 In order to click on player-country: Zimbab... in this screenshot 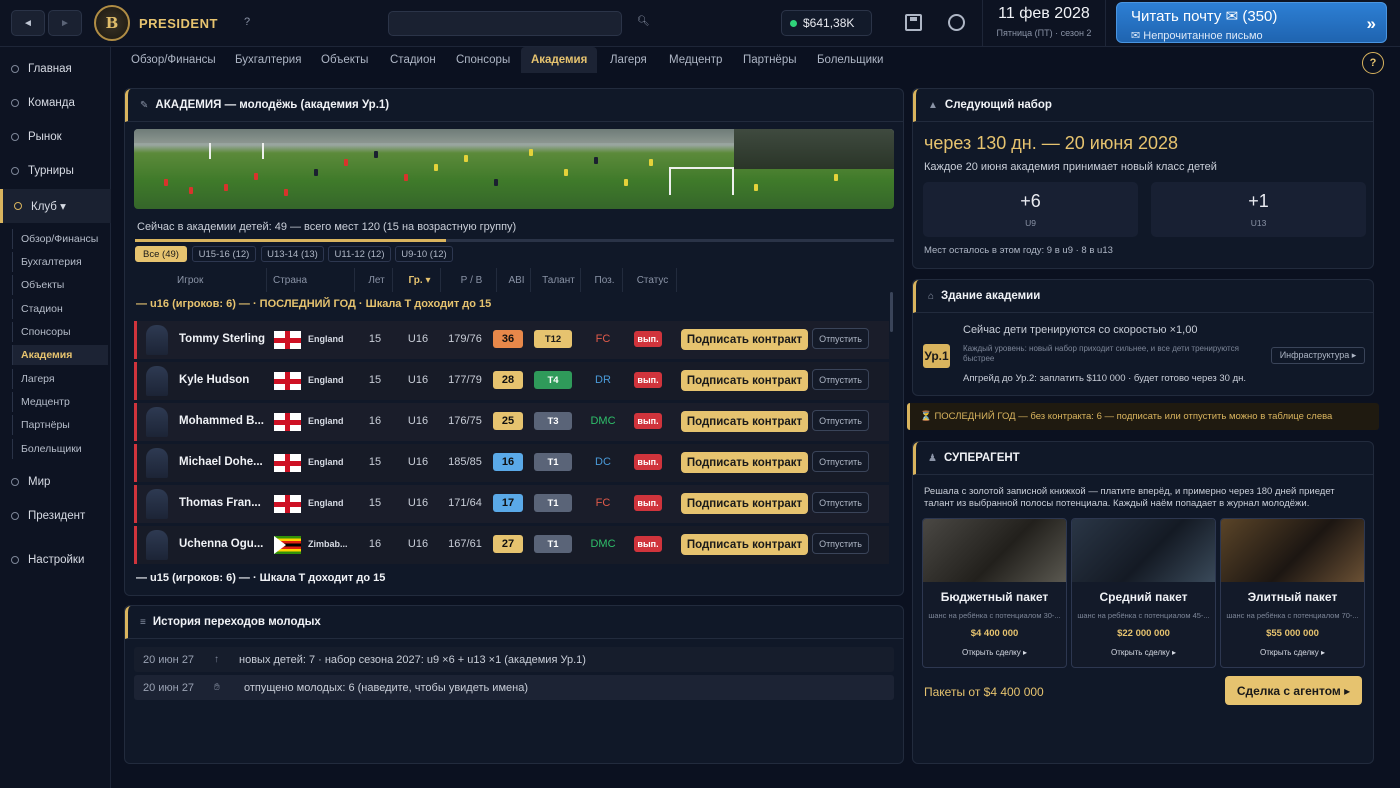, I will do `click(328, 544)`.